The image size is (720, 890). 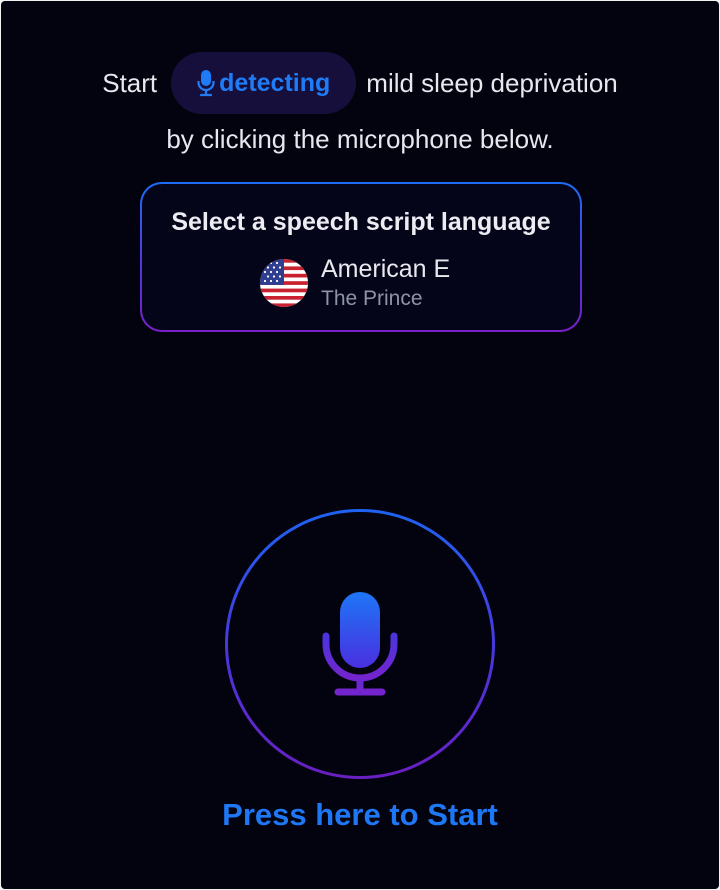 What do you see at coordinates (386, 269) in the screenshot?
I see `language-name: American E` at bounding box center [386, 269].